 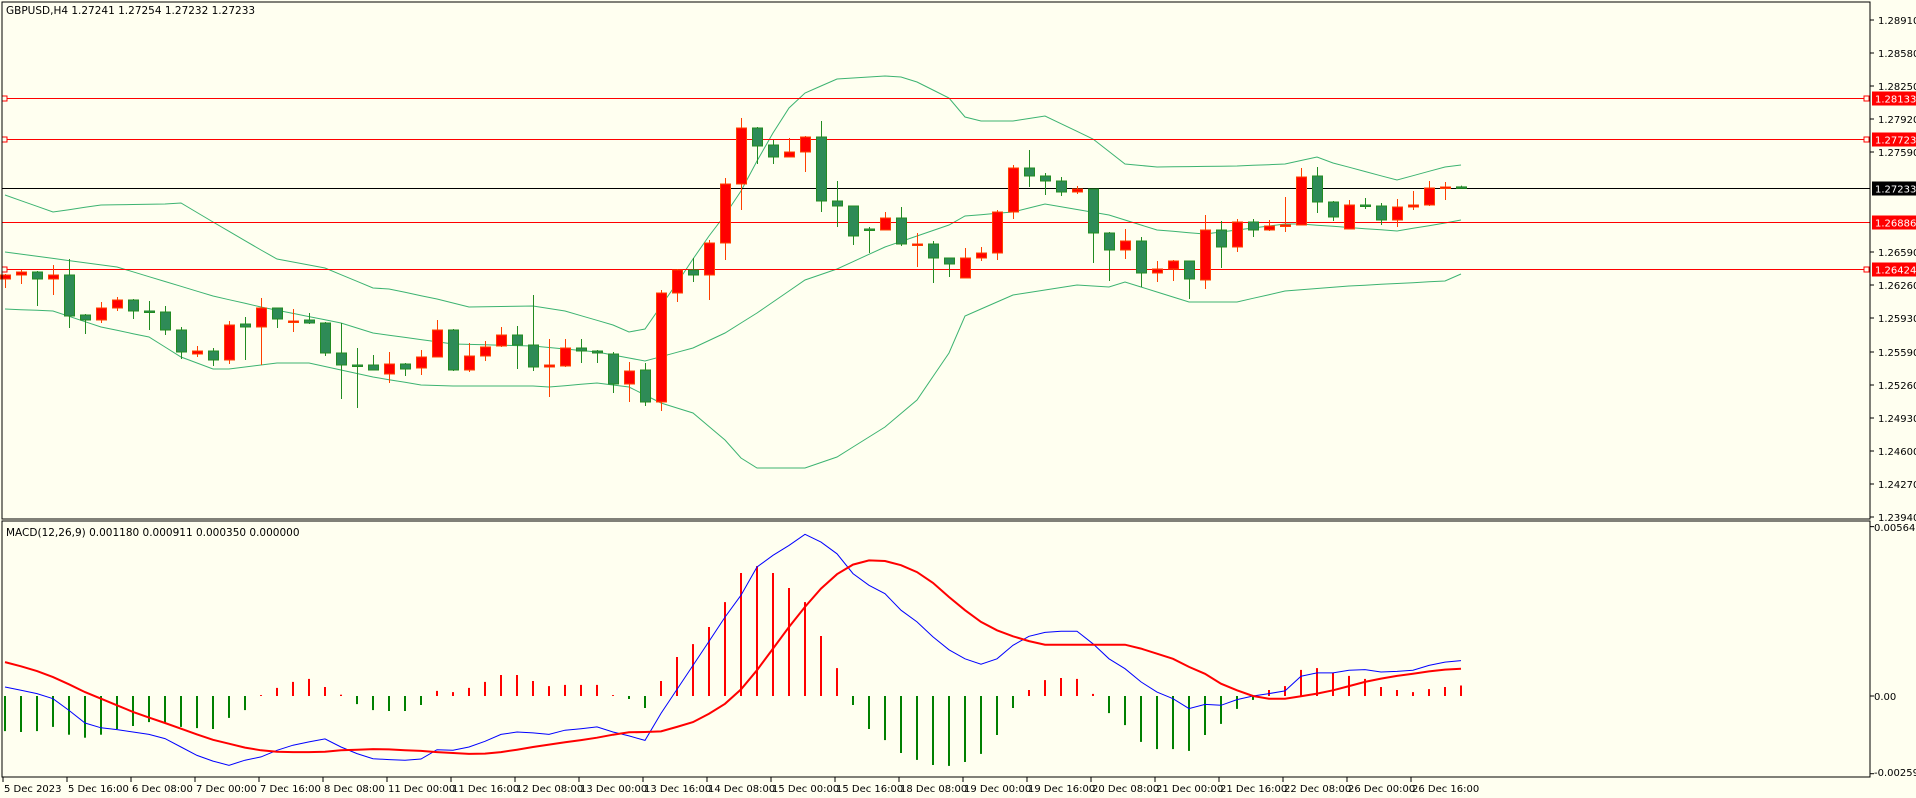 What do you see at coordinates (1897, 253) in the screenshot?
I see `price-tick-label: 1.26590` at bounding box center [1897, 253].